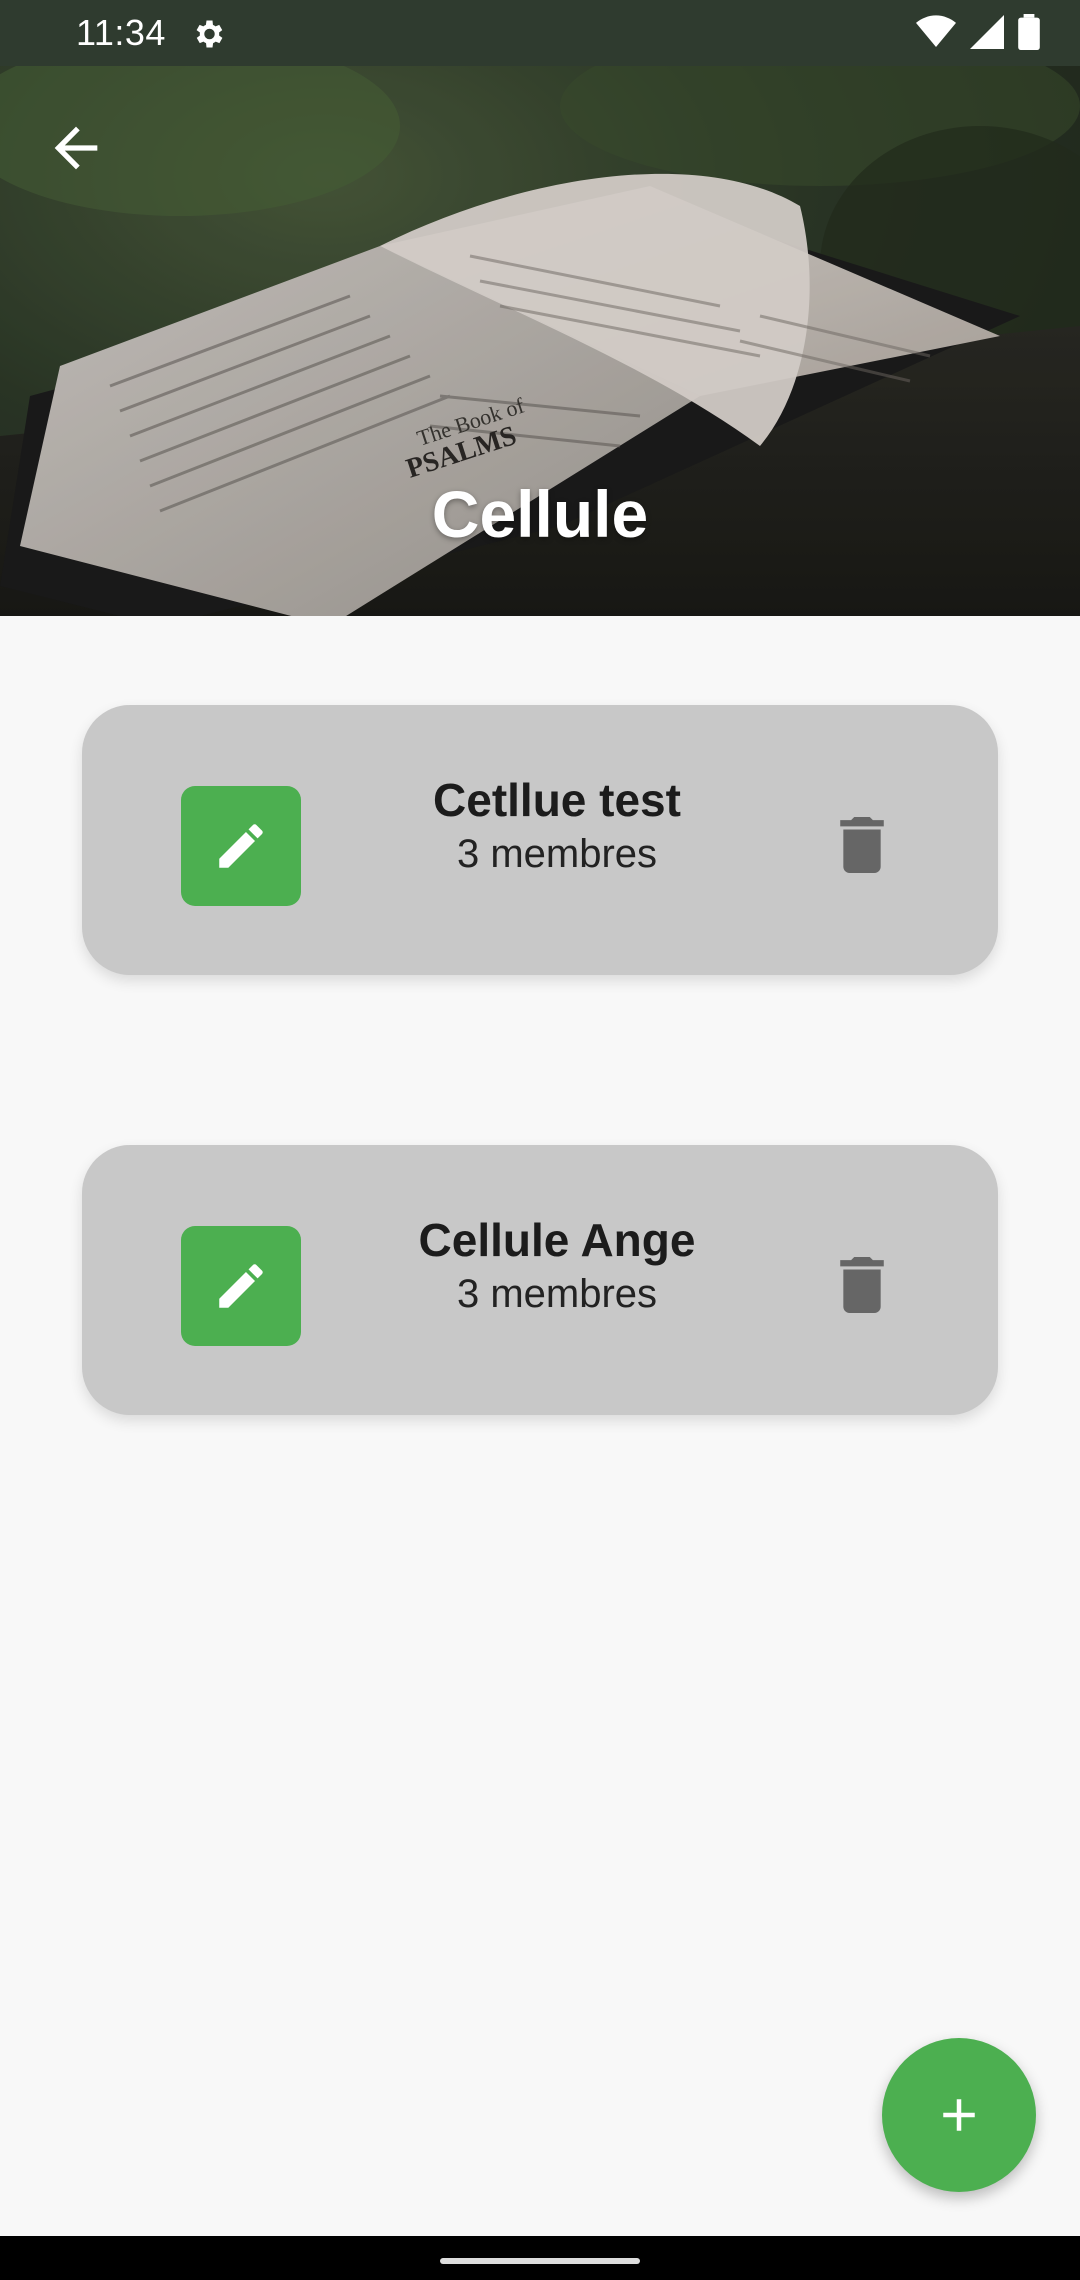 The width and height of the screenshot is (1080, 2280). I want to click on signal-icon, so click(987, 32).